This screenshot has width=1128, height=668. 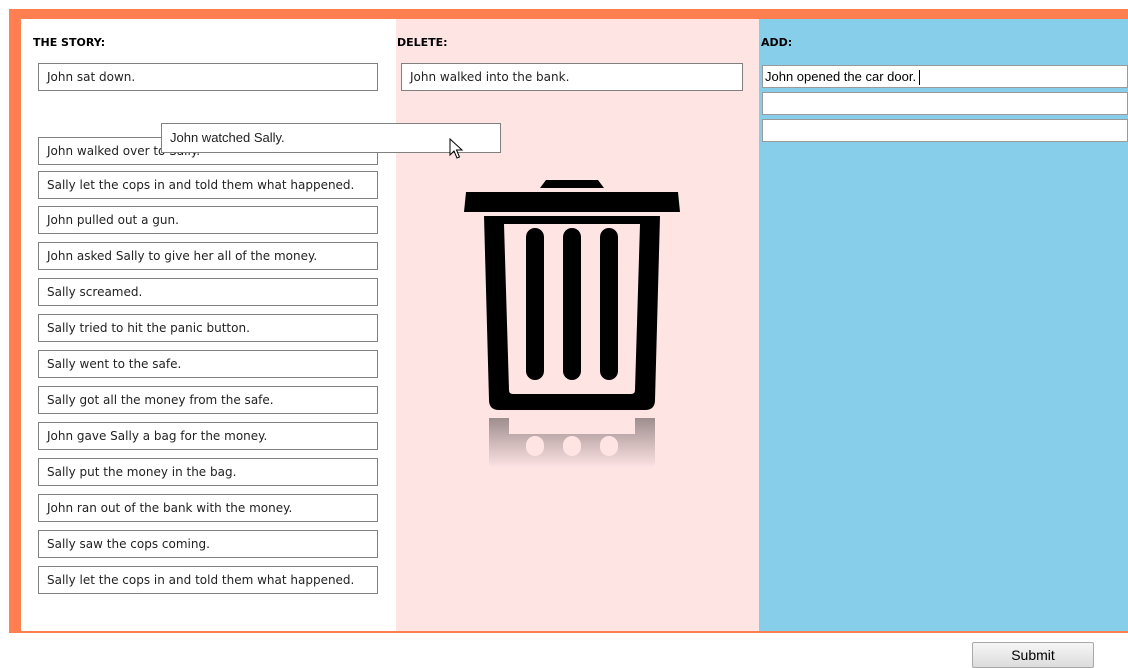 What do you see at coordinates (208, 436) in the screenshot?
I see `story-card: John gave Sally a bag for the money.` at bounding box center [208, 436].